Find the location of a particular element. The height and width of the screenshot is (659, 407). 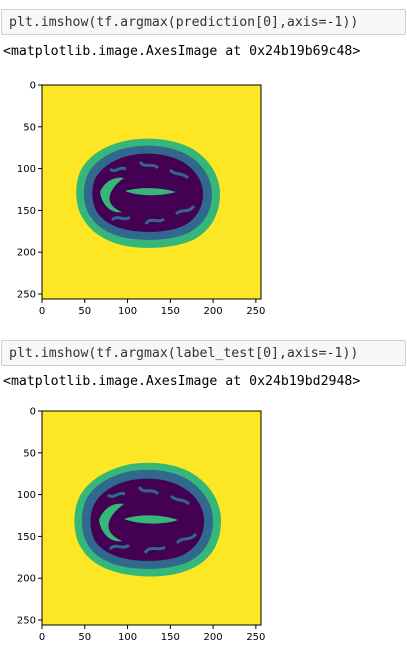

cell-1-y-axis: 0 50 100 150 200 250 is located at coordinates (29, 190).